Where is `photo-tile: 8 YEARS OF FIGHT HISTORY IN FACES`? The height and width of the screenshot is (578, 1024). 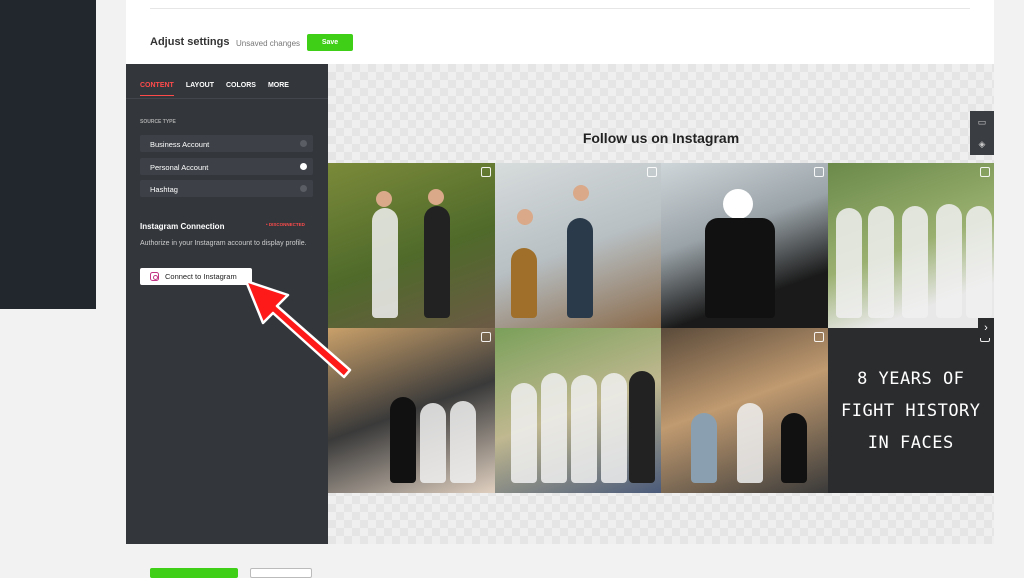
photo-tile: 8 YEARS OF FIGHT HISTORY IN FACES is located at coordinates (911, 410).